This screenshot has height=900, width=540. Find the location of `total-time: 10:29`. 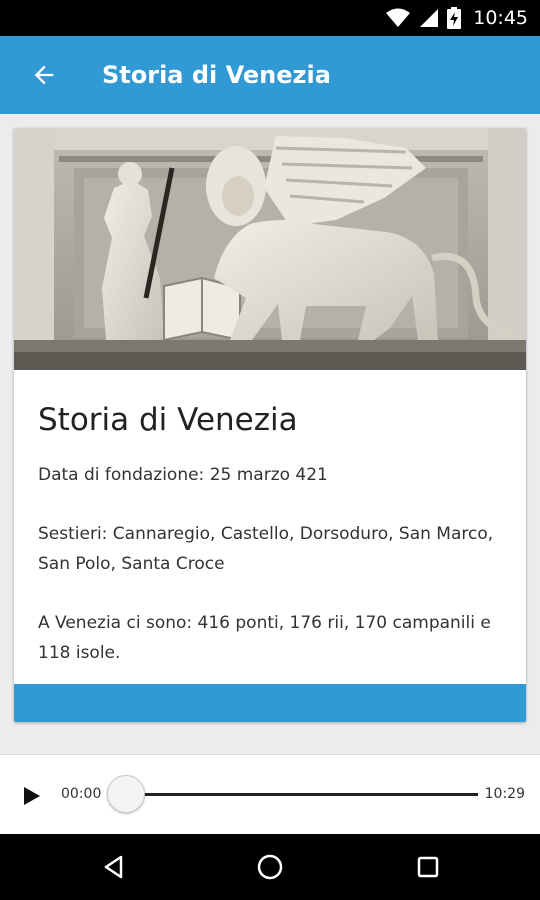

total-time: 10:29 is located at coordinates (504, 794).